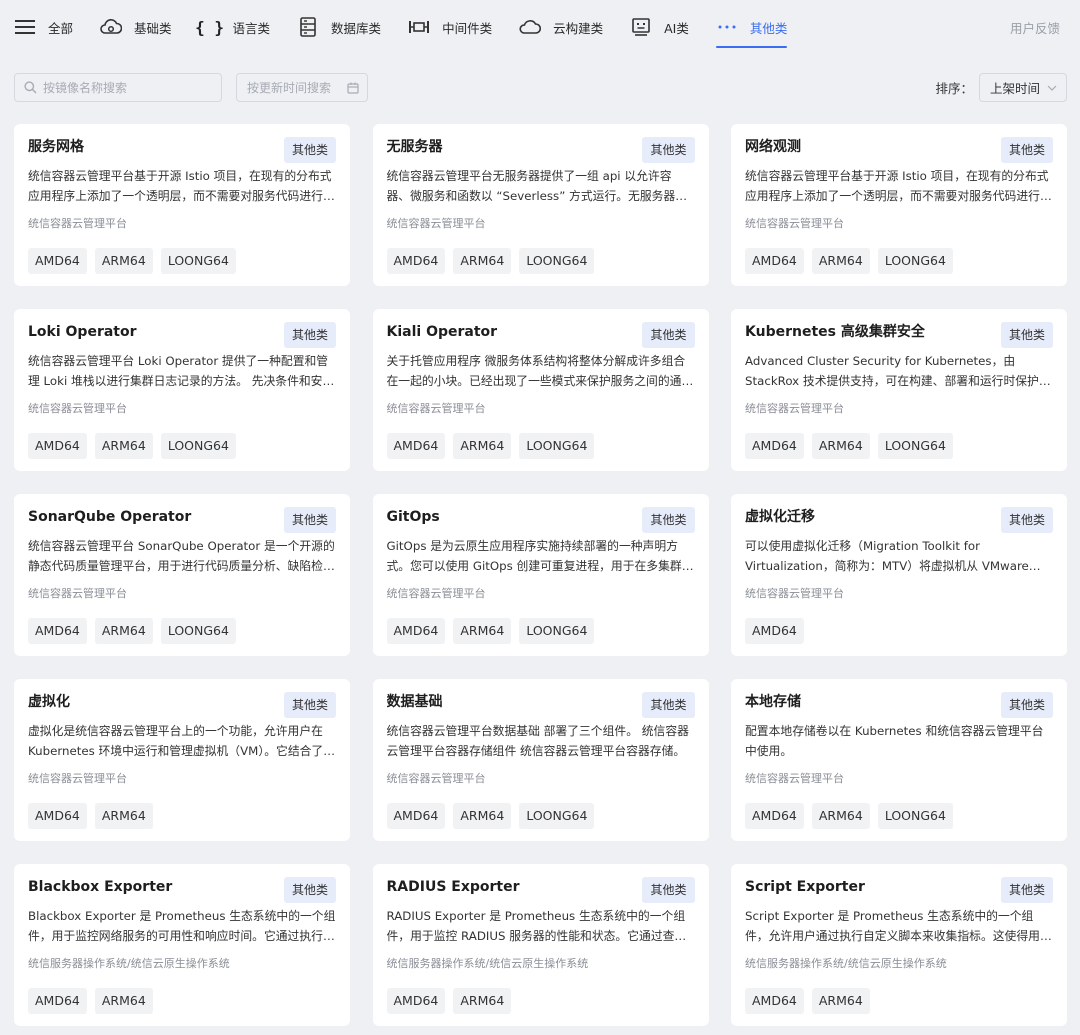 The height and width of the screenshot is (1035, 1080). What do you see at coordinates (413, 517) in the screenshot?
I see `card-title: GitOps` at bounding box center [413, 517].